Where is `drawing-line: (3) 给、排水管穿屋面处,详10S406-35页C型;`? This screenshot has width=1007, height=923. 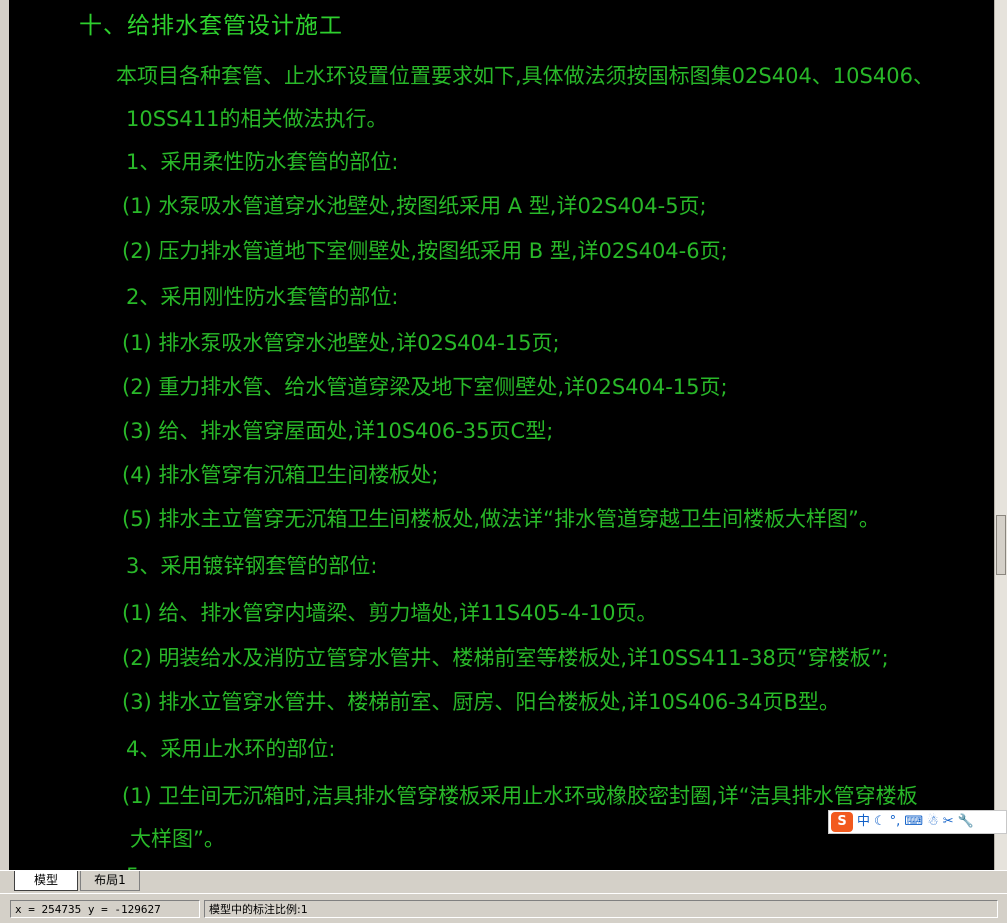 drawing-line: (3) 给、排水管穿屋面处,详10S406-35页C型; is located at coordinates (338, 431).